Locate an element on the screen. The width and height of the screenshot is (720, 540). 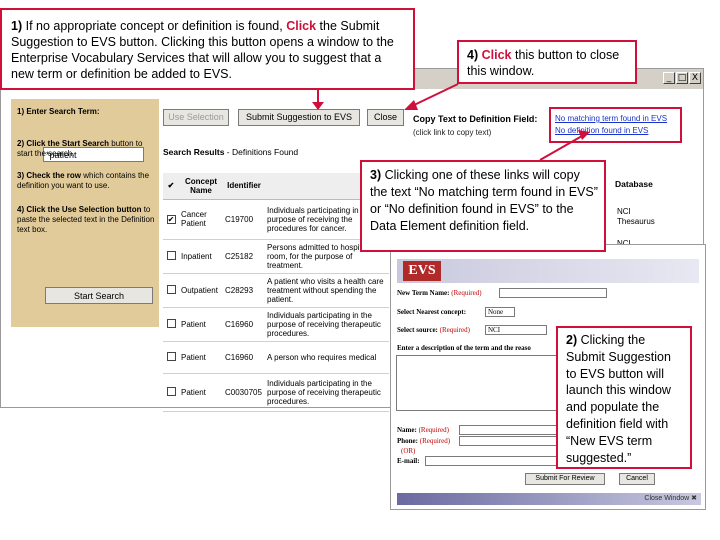
nearest-concept-select: None is located at coordinates (500, 312).